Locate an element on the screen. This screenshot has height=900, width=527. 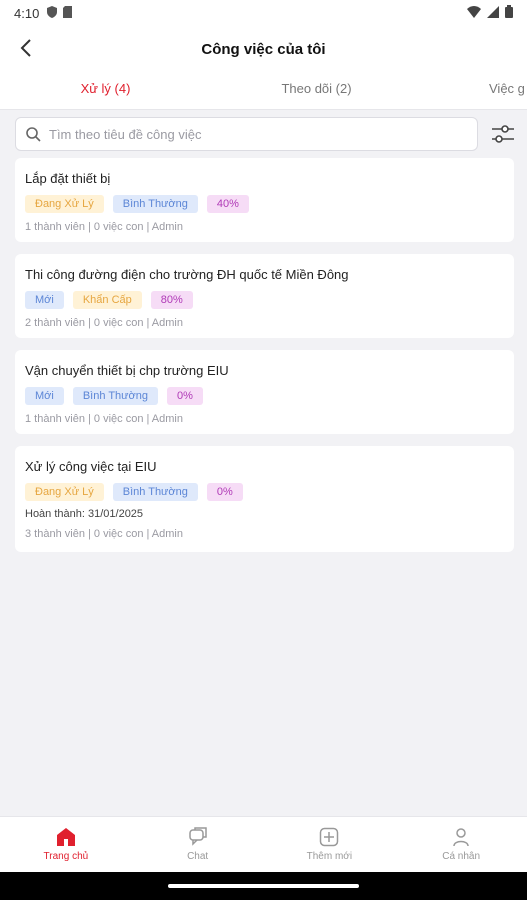
back-button is located at coordinates (26, 48).